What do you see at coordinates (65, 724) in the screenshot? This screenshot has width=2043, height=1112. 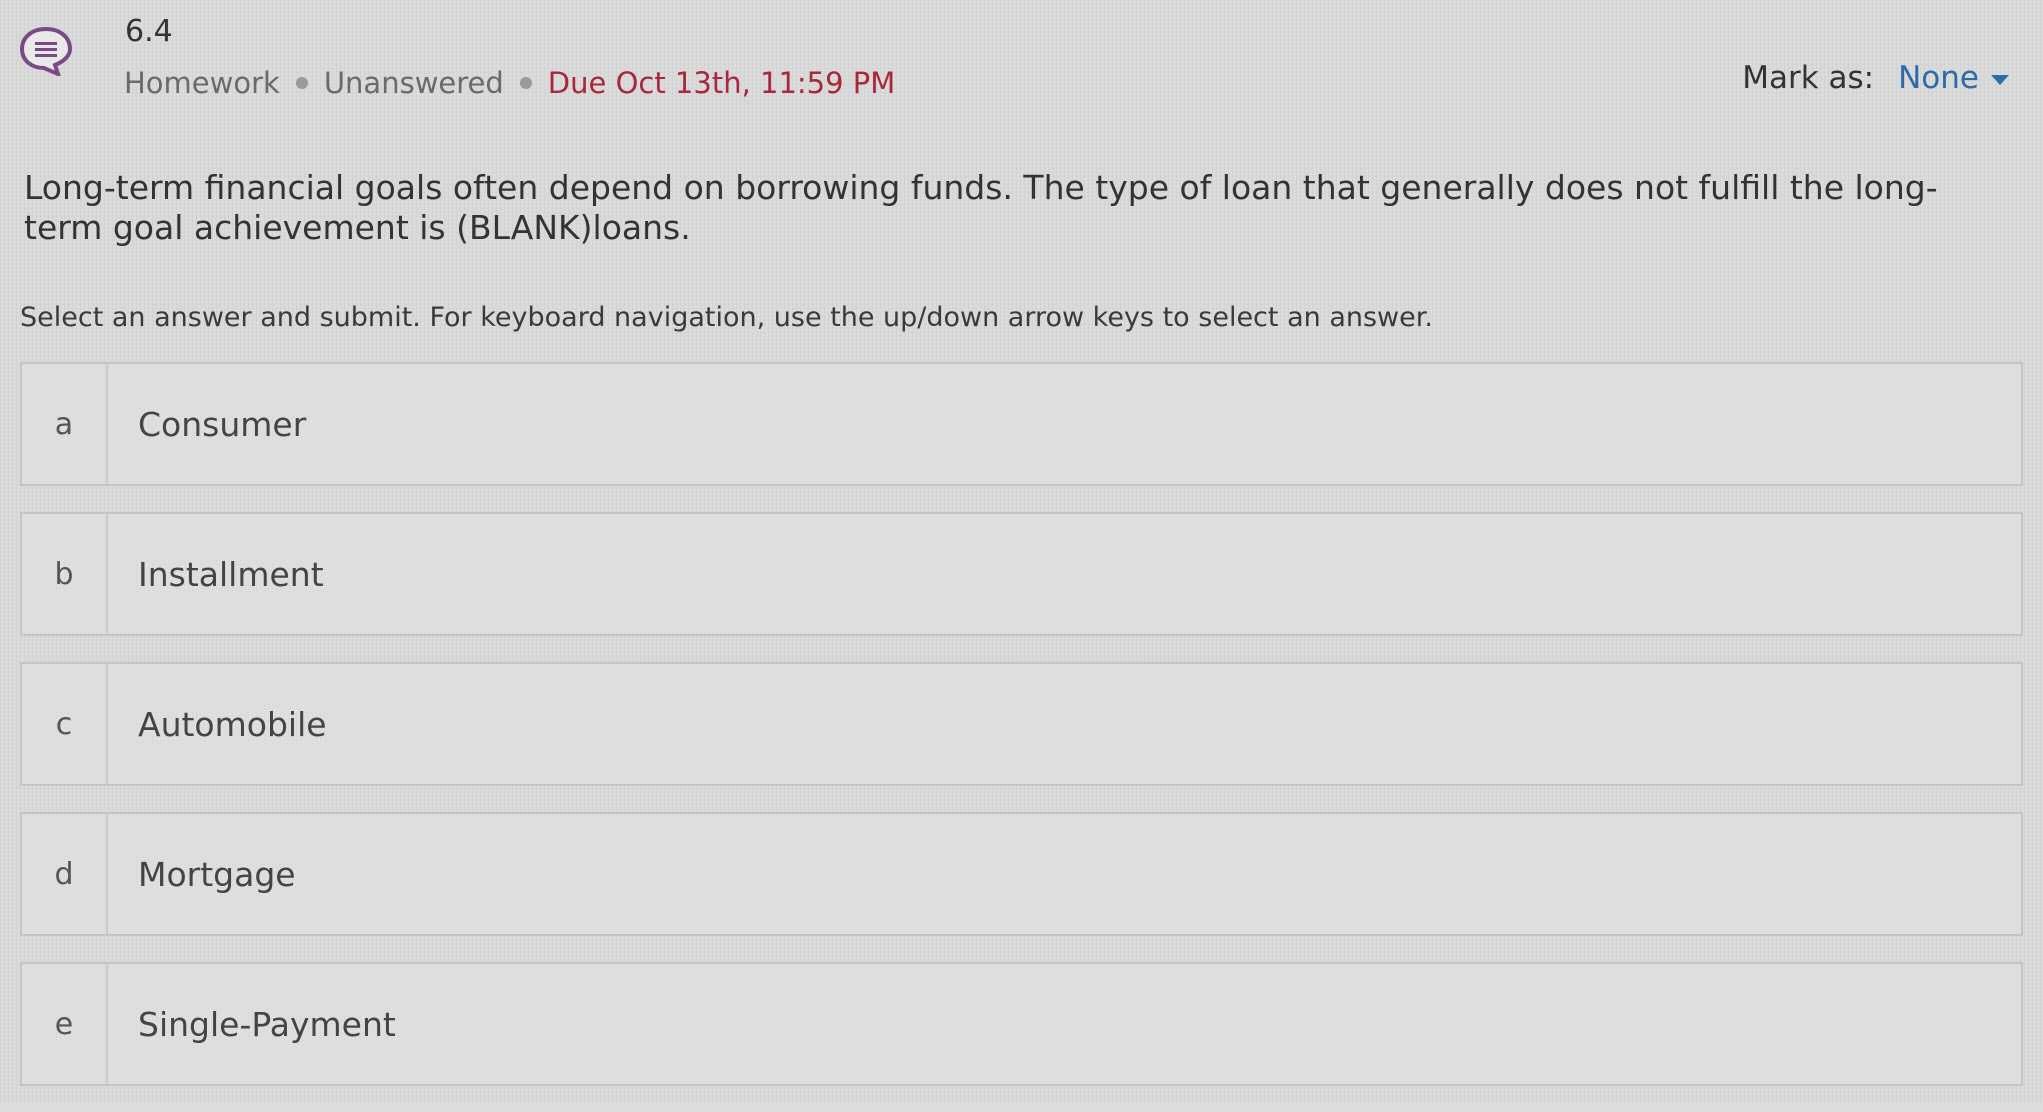 I see `answer-letter: c` at bounding box center [65, 724].